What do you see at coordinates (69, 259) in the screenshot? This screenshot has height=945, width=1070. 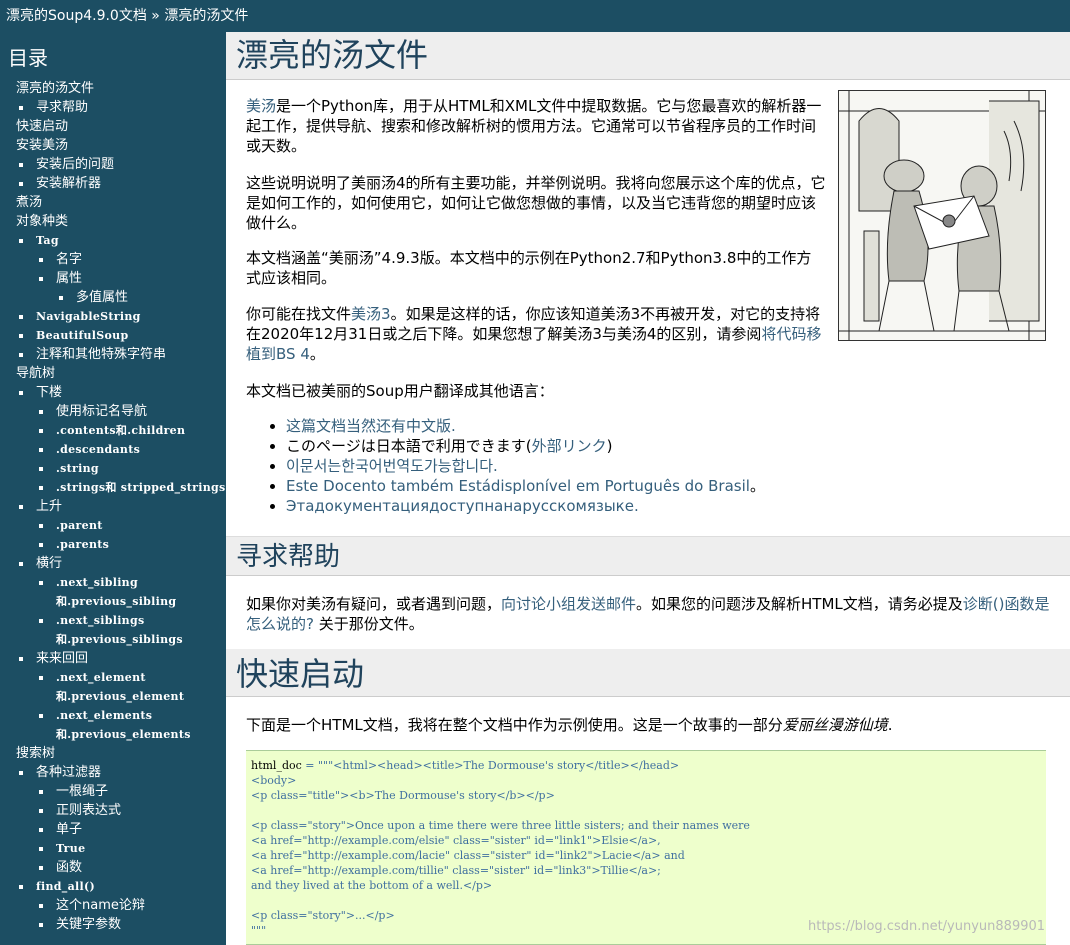 I see `toc-link: 名字` at bounding box center [69, 259].